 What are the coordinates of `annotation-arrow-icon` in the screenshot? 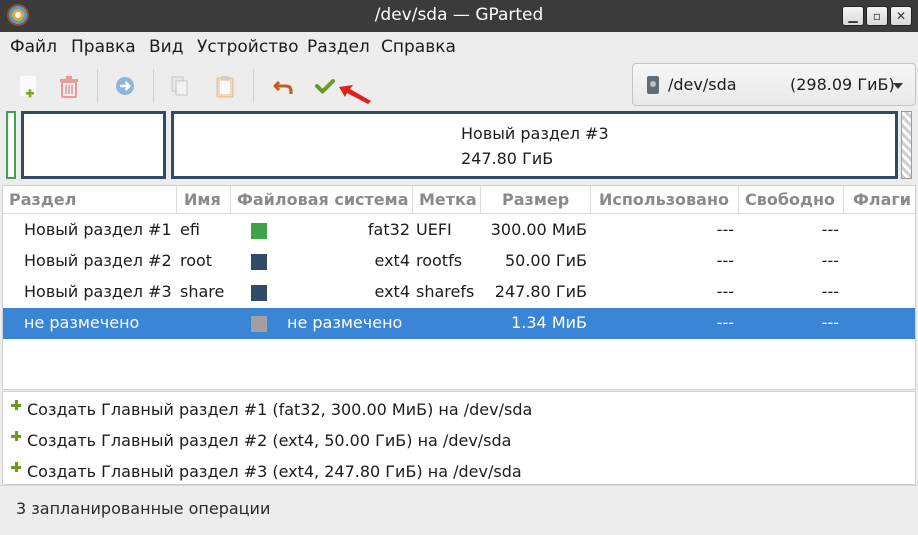 It's located at (355, 94).